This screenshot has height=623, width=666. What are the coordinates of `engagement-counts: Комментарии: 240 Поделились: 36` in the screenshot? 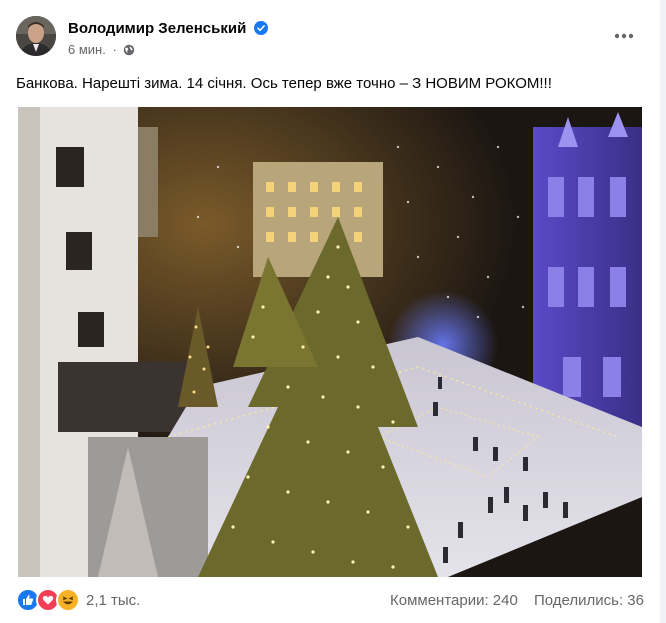 It's located at (517, 600).